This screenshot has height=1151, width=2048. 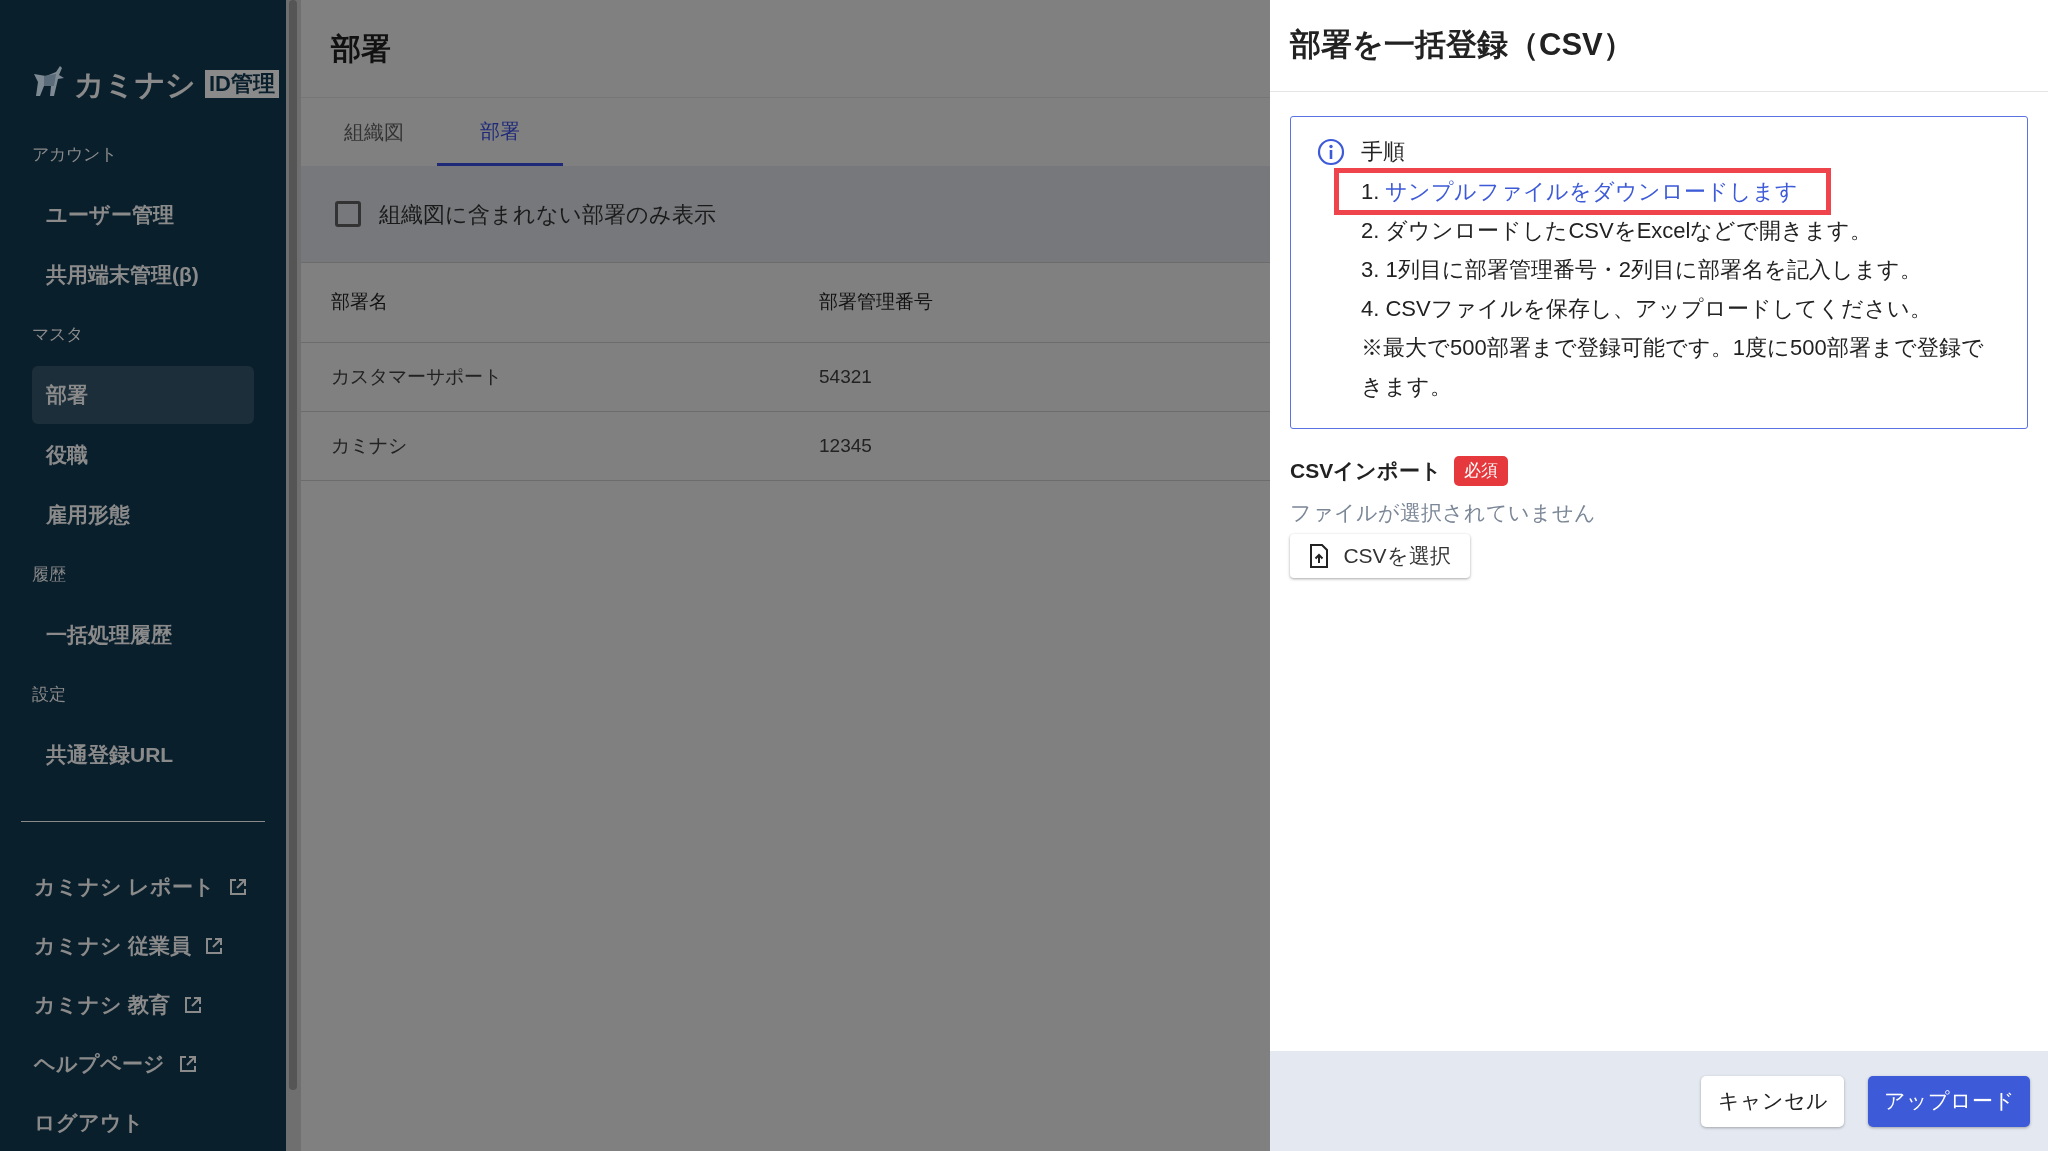 I want to click on step-text: 4. CSVファイルを保存し、アップロードしてください。, so click(x=1646, y=309).